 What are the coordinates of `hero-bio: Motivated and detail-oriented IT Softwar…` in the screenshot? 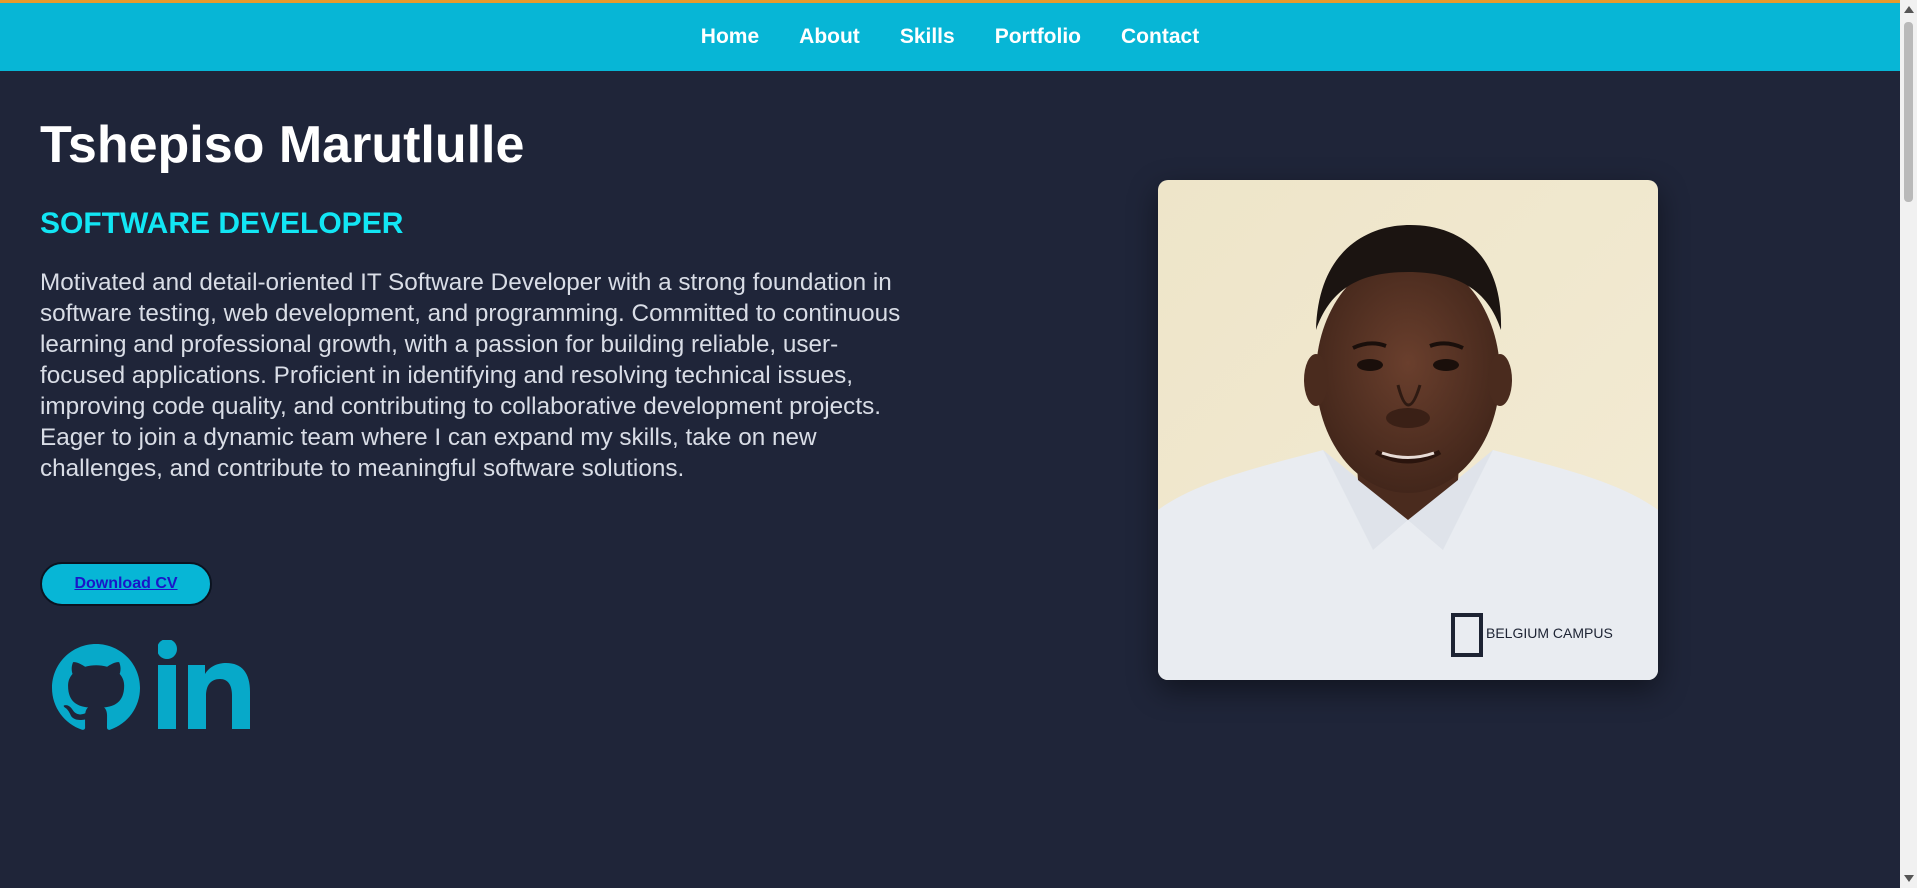 It's located at (470, 375).